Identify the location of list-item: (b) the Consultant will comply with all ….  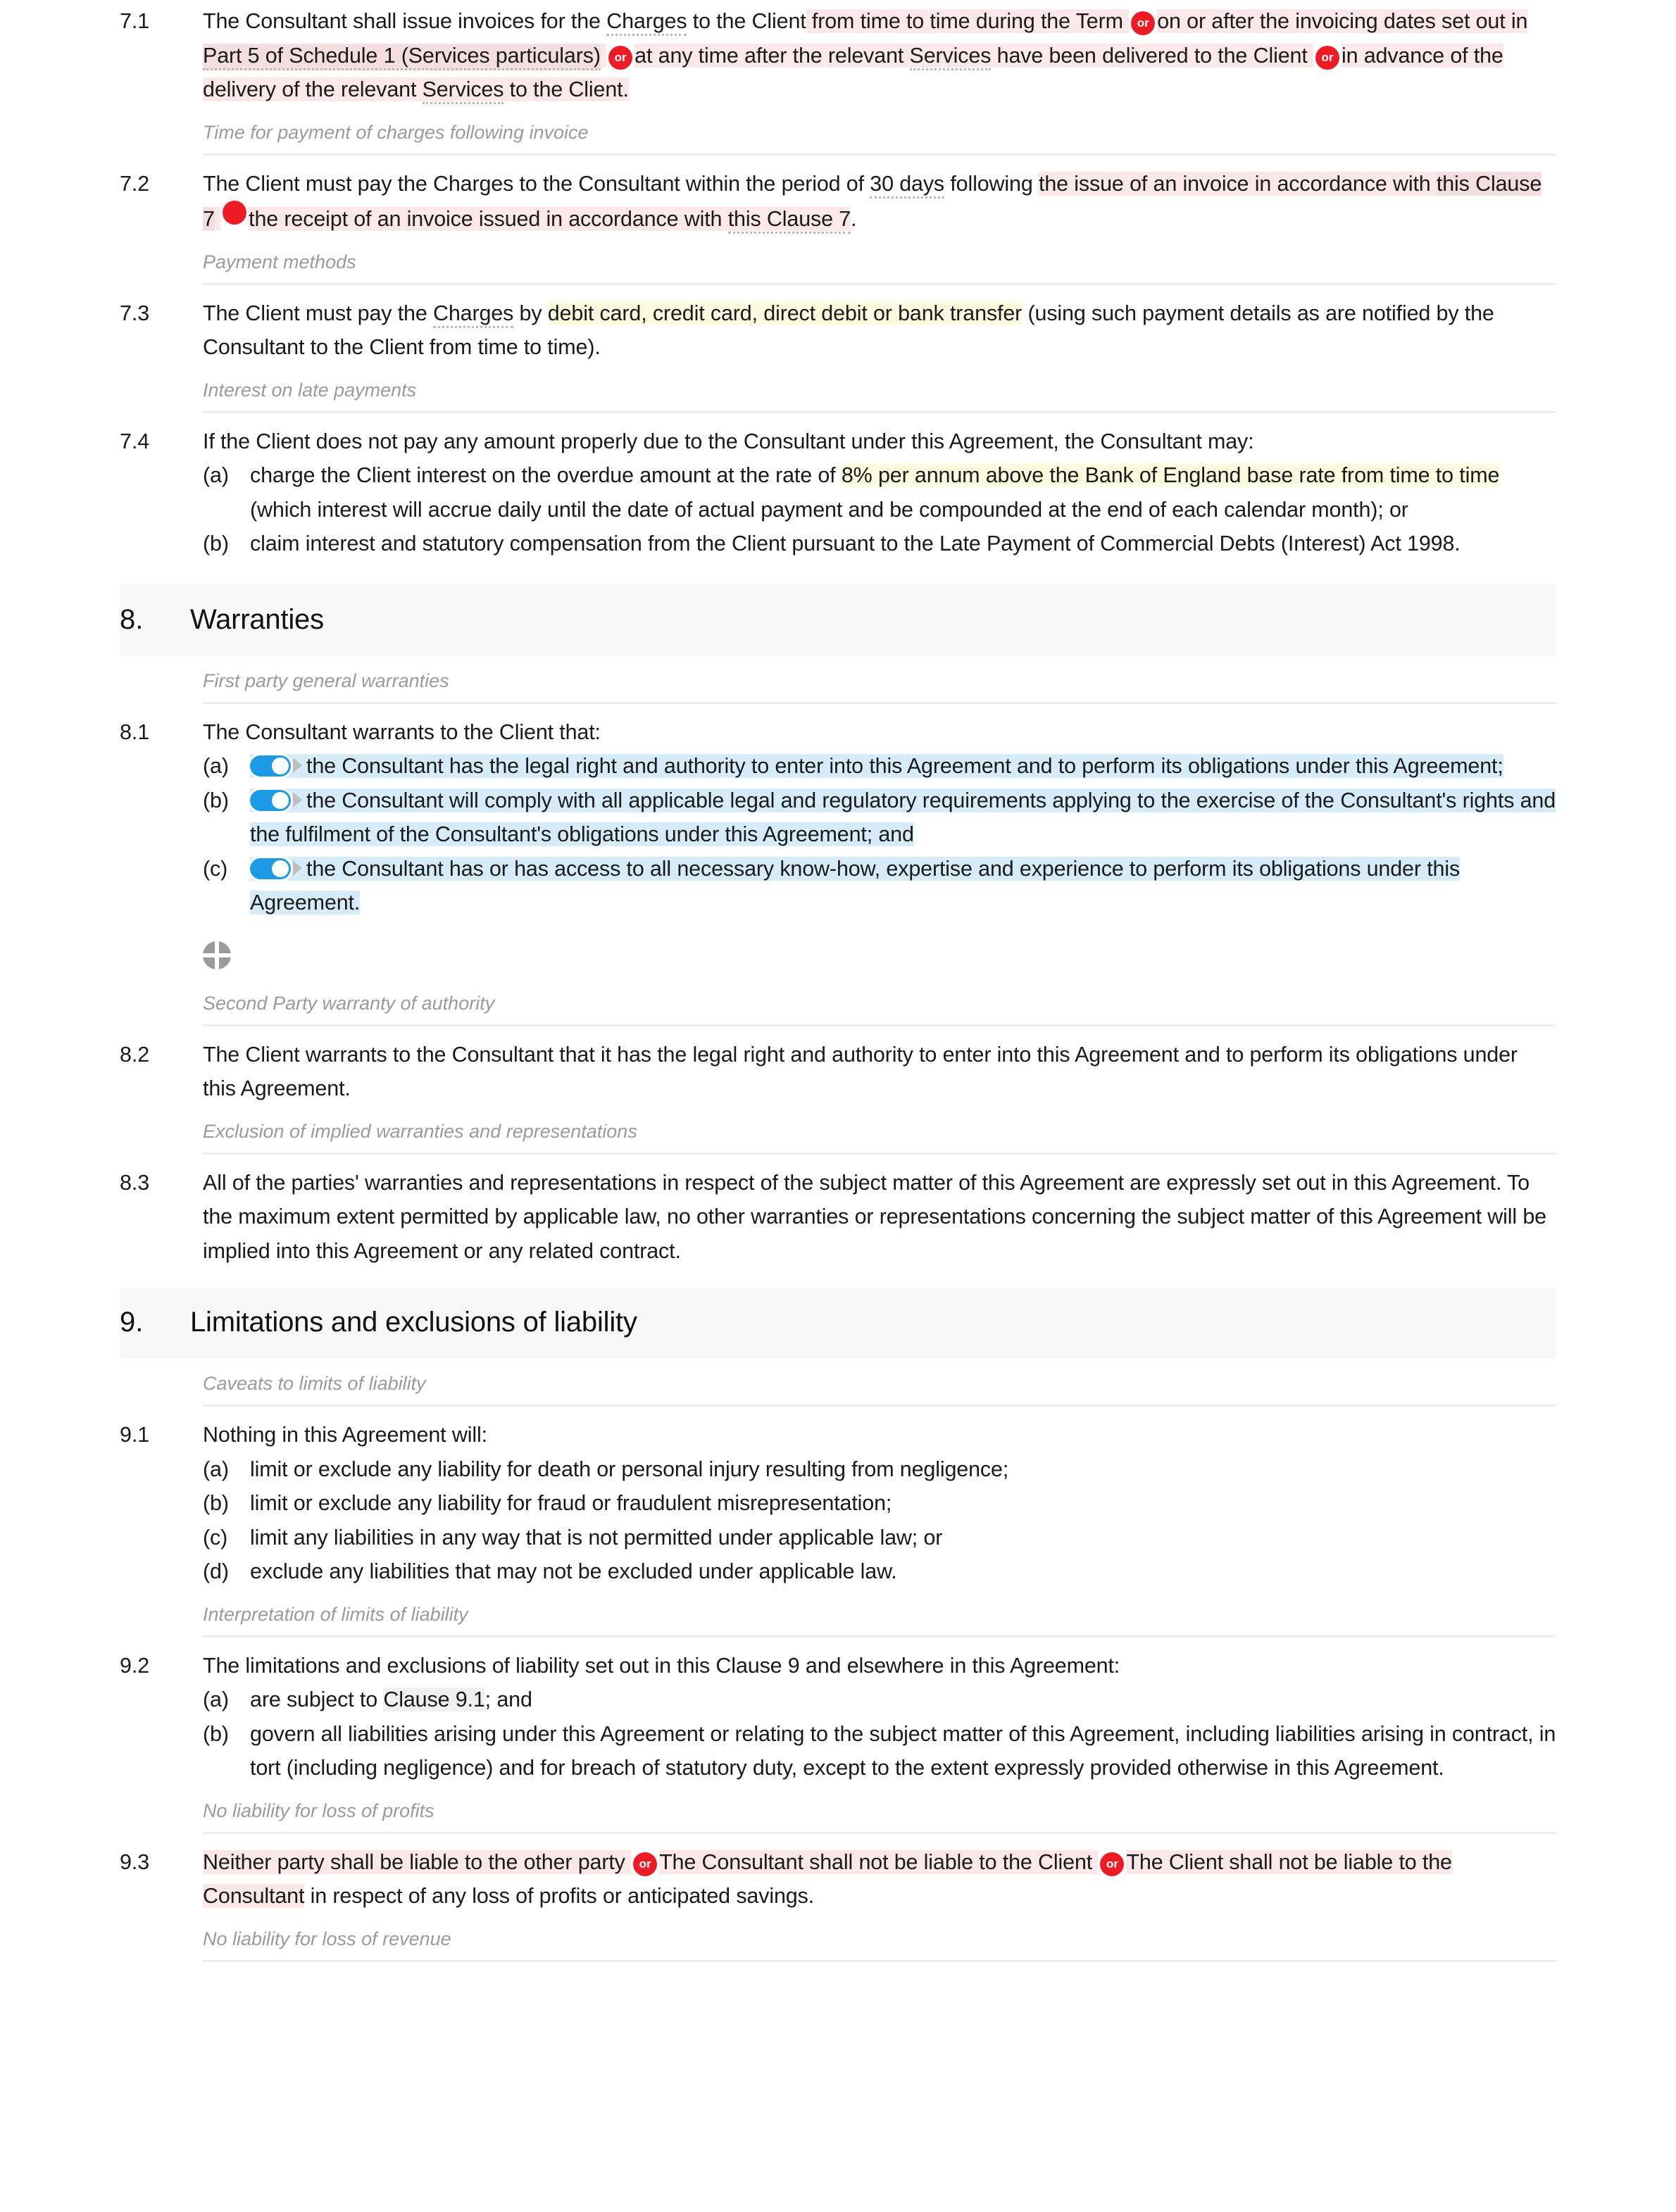
(880, 818).